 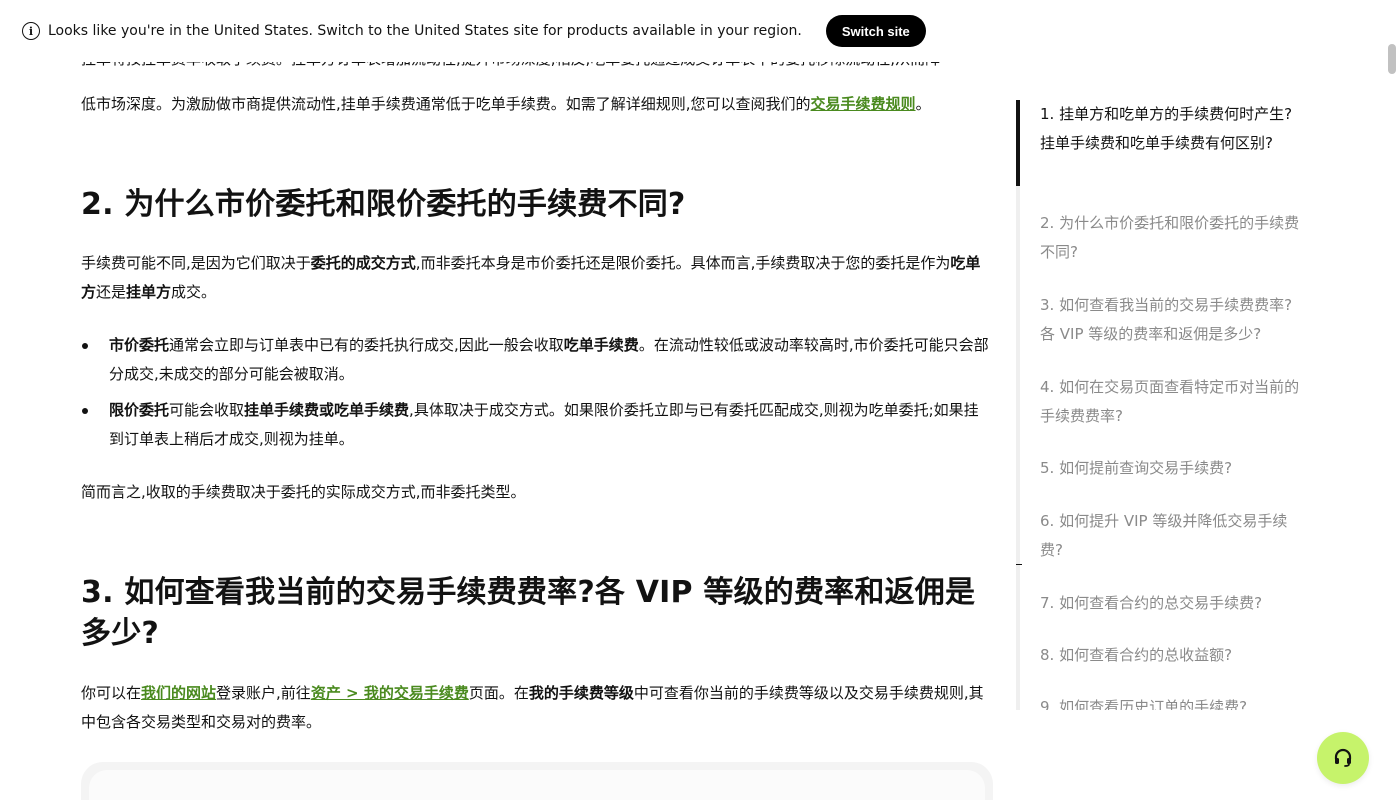 I want to click on toc-item-9: 9. 如何查看历史订单的手续费?, so click(x=1171, y=701).